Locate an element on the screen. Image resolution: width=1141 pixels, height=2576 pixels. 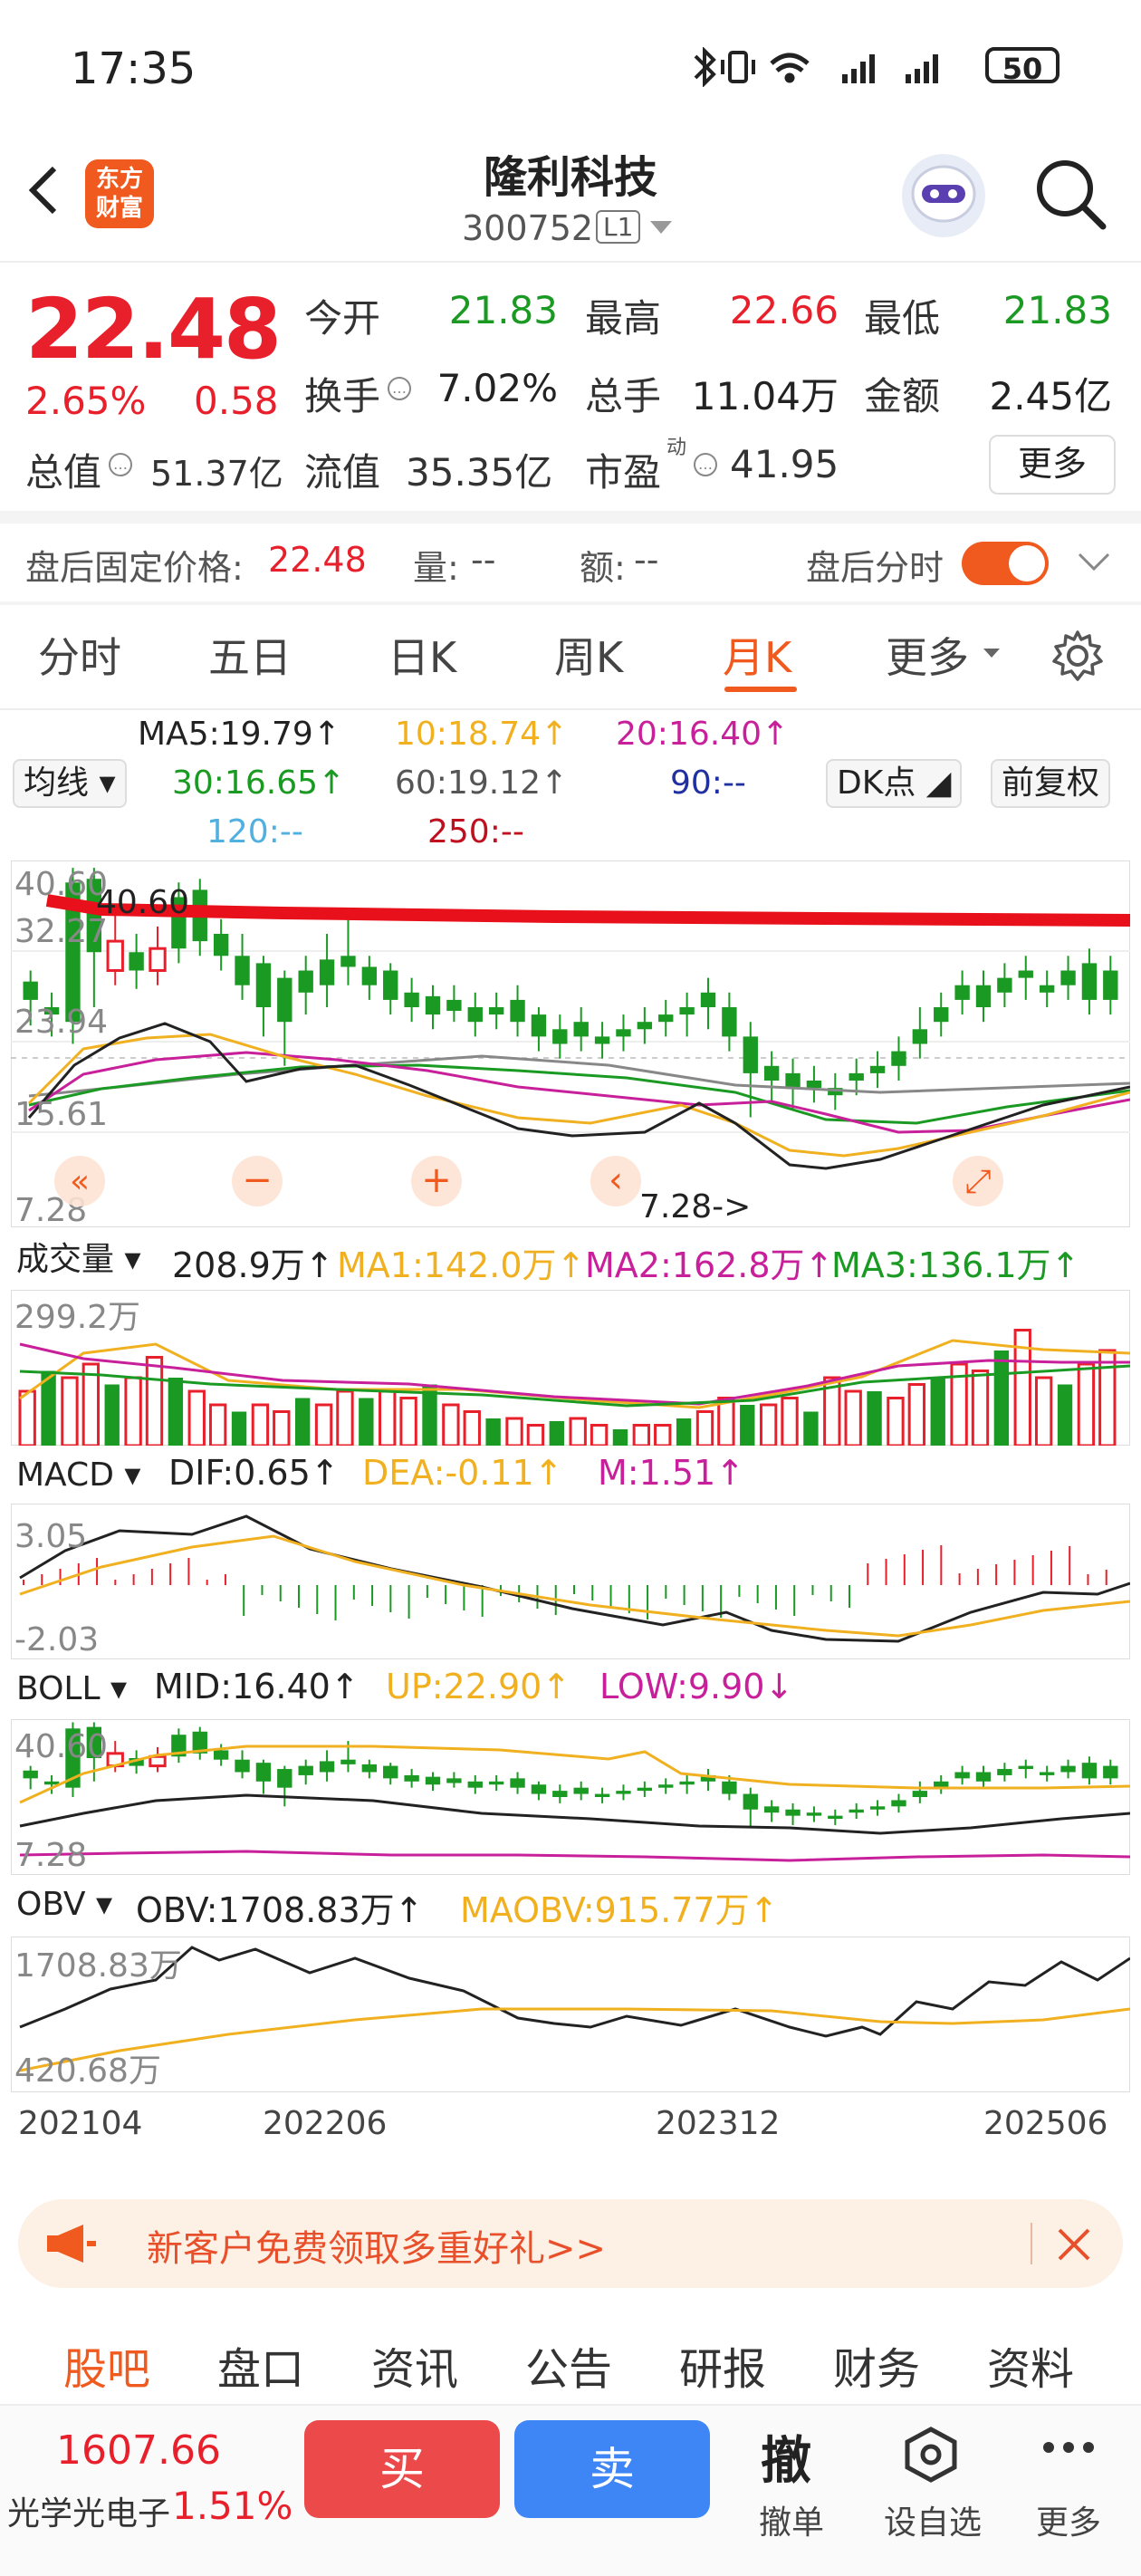
tab-intraday: 分时 is located at coordinates (79, 655).